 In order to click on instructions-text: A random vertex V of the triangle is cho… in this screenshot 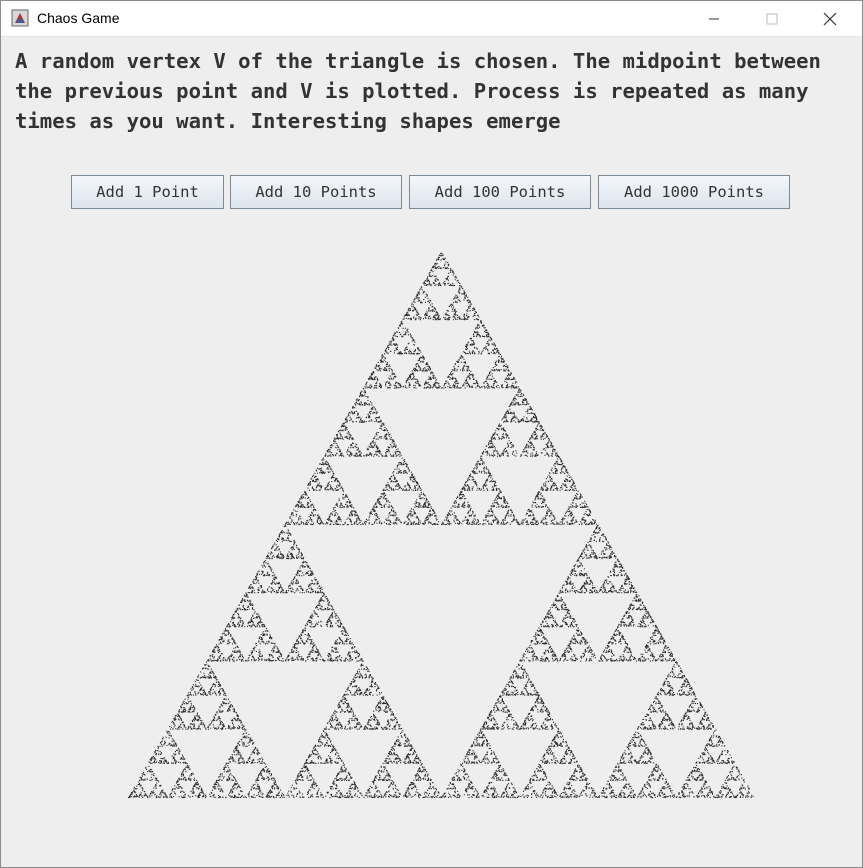, I will do `click(424, 91)`.